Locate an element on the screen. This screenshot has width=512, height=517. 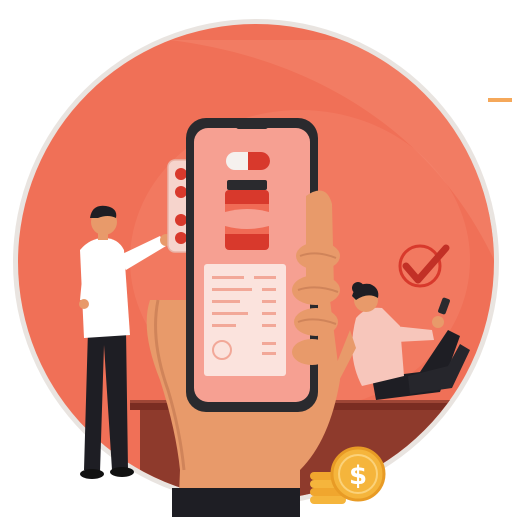
smartphone-icon is located at coordinates (252, 265).